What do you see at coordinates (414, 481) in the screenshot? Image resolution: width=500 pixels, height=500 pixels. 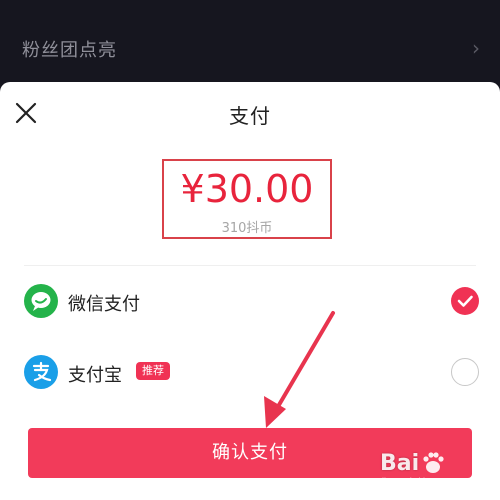 I see `watermark-sub: jingyan.baidu.com` at bounding box center [414, 481].